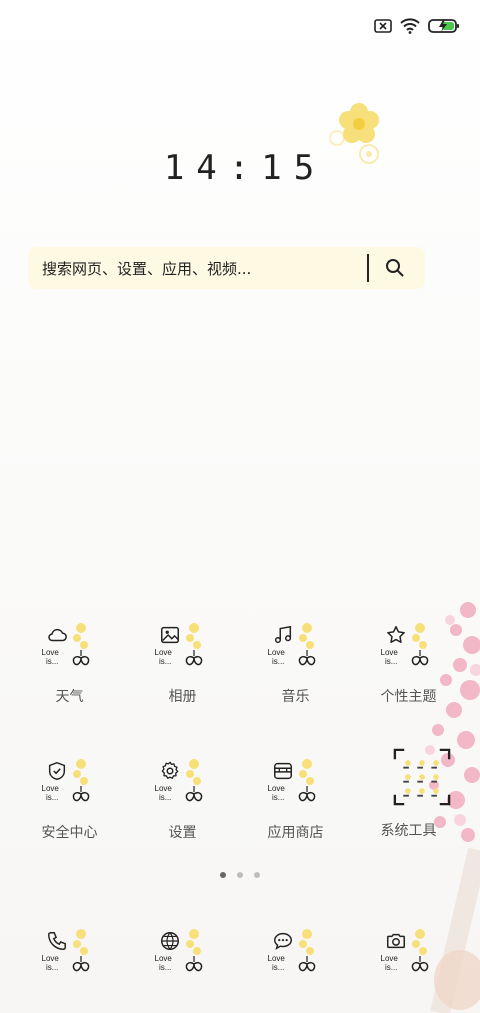 This screenshot has height=1013, width=480. What do you see at coordinates (368, 268) in the screenshot?
I see `search-divider` at bounding box center [368, 268].